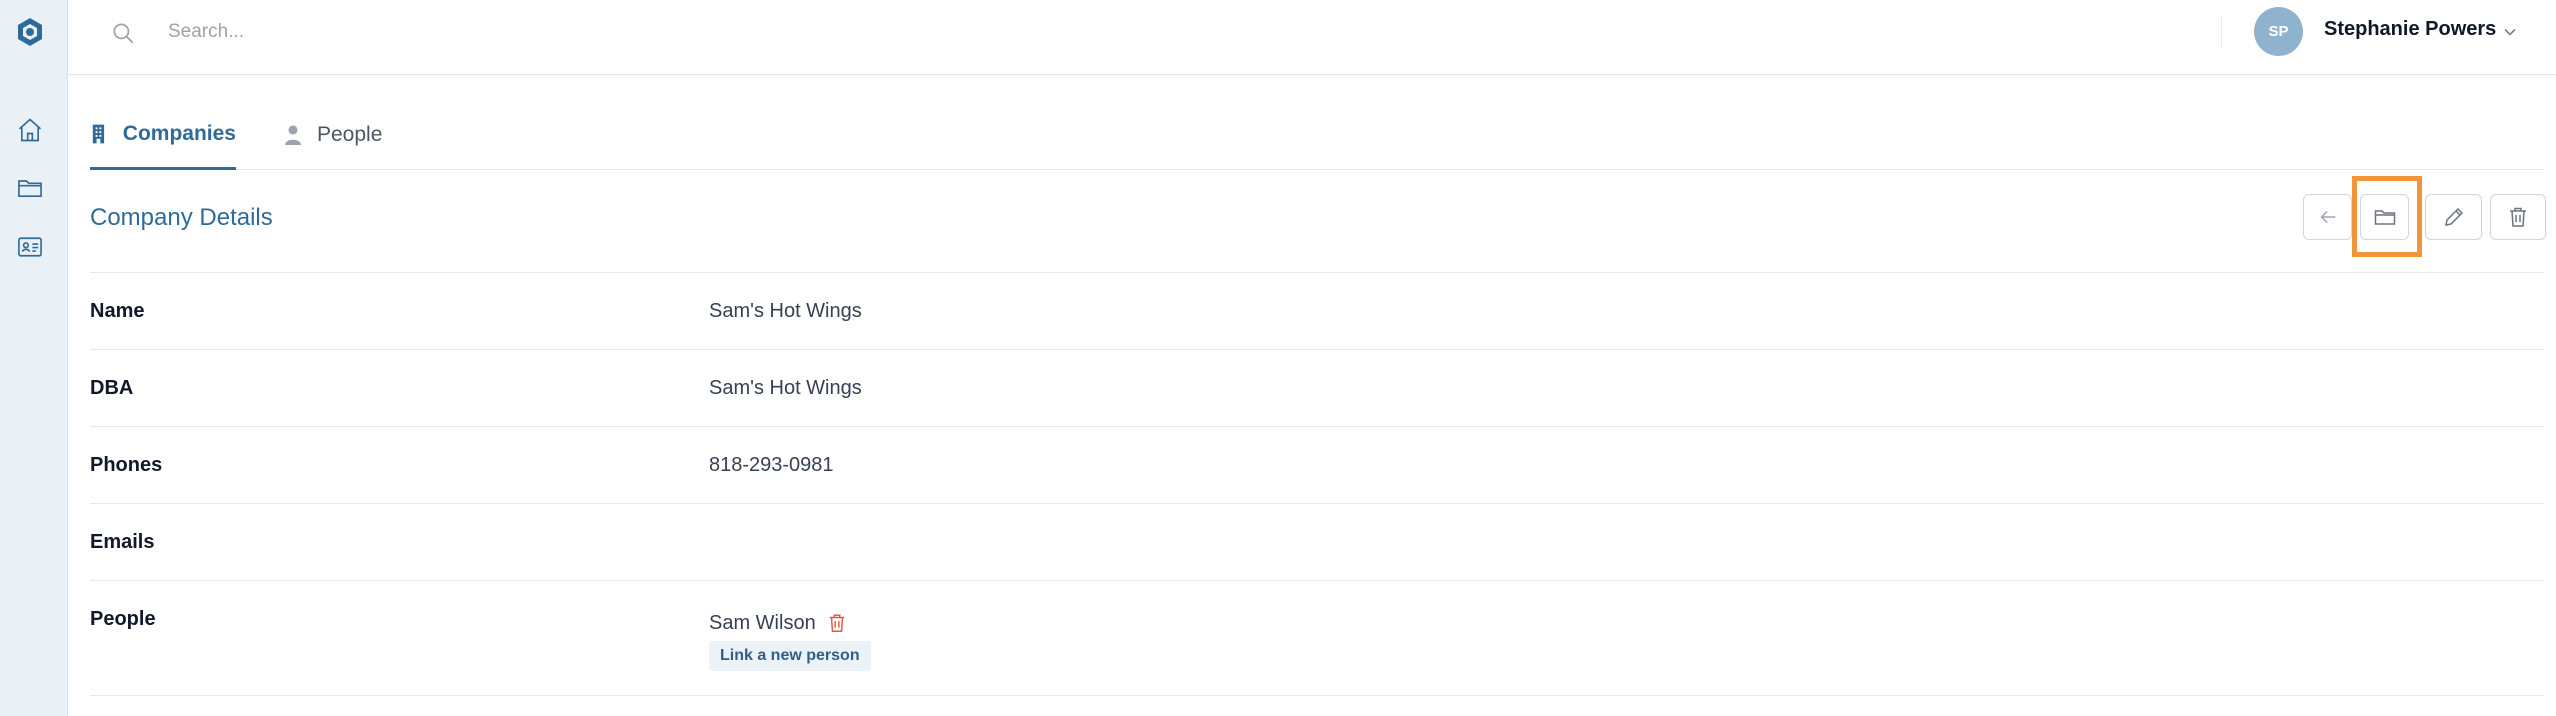  What do you see at coordinates (1317, 135) in the screenshot?
I see `tab-bar: Companies People` at bounding box center [1317, 135].